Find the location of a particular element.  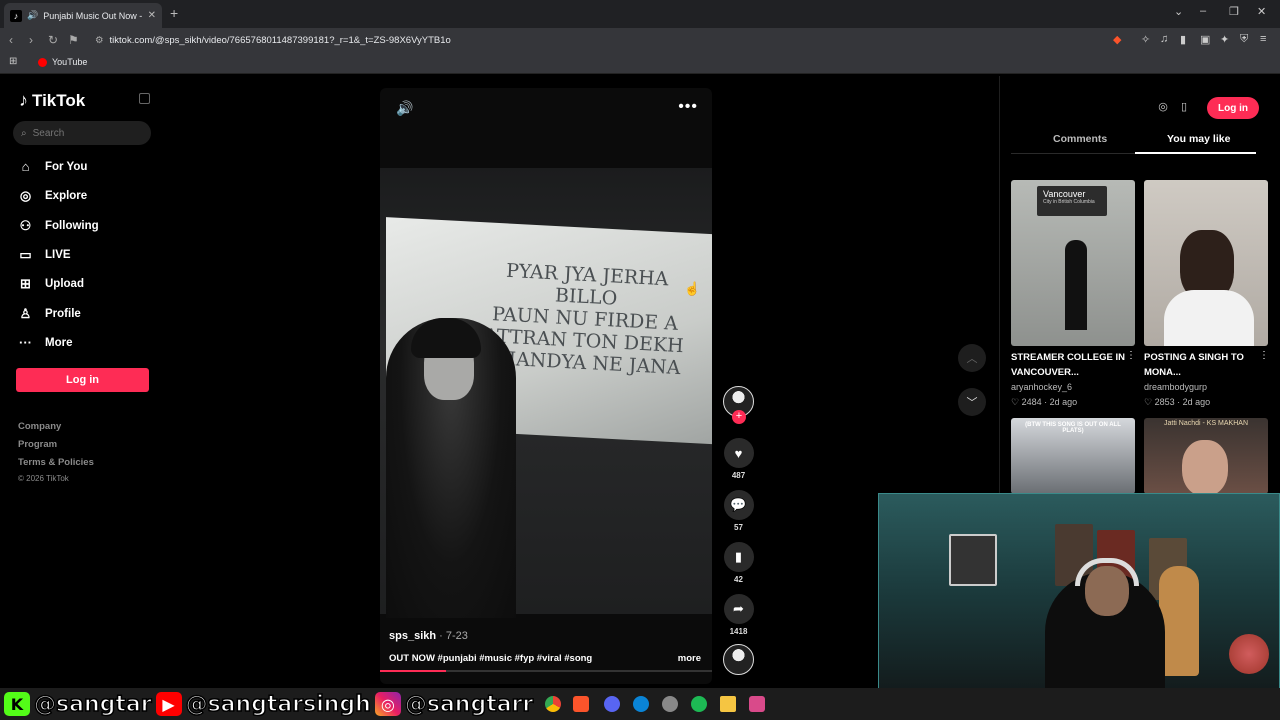

person-silhouette is located at coordinates (451, 468).